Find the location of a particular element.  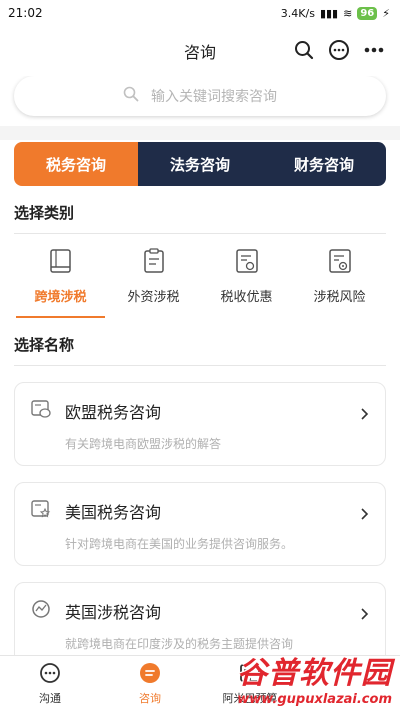

name-section-title: 选择名称 is located at coordinates (200, 350).